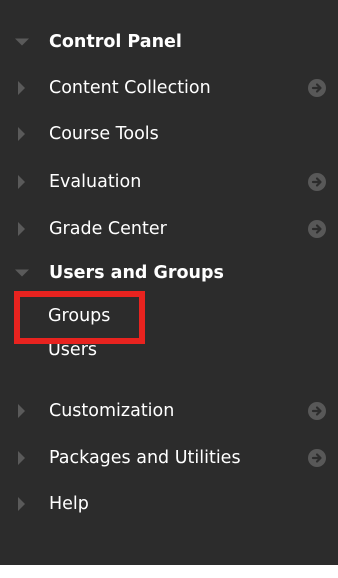  I want to click on menu-item-customization: Customization, so click(169, 411).